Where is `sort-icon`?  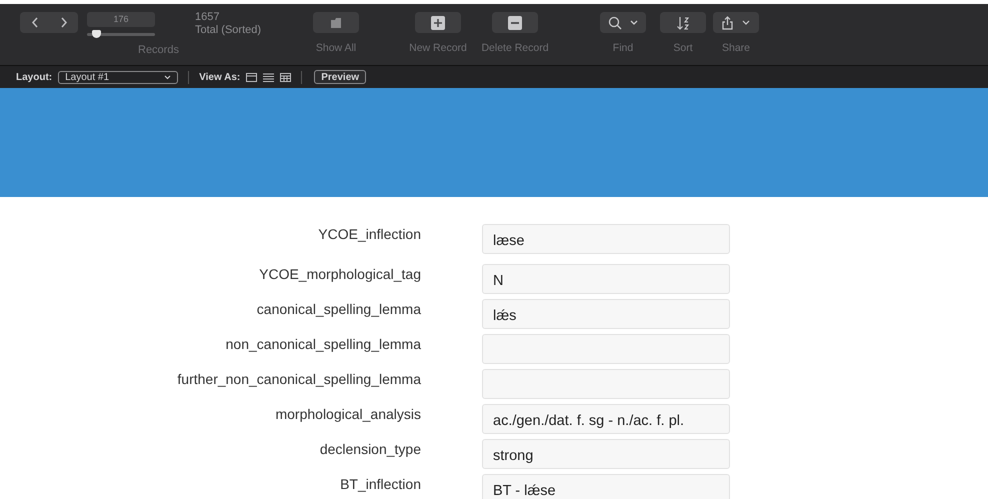
sort-icon is located at coordinates (683, 23).